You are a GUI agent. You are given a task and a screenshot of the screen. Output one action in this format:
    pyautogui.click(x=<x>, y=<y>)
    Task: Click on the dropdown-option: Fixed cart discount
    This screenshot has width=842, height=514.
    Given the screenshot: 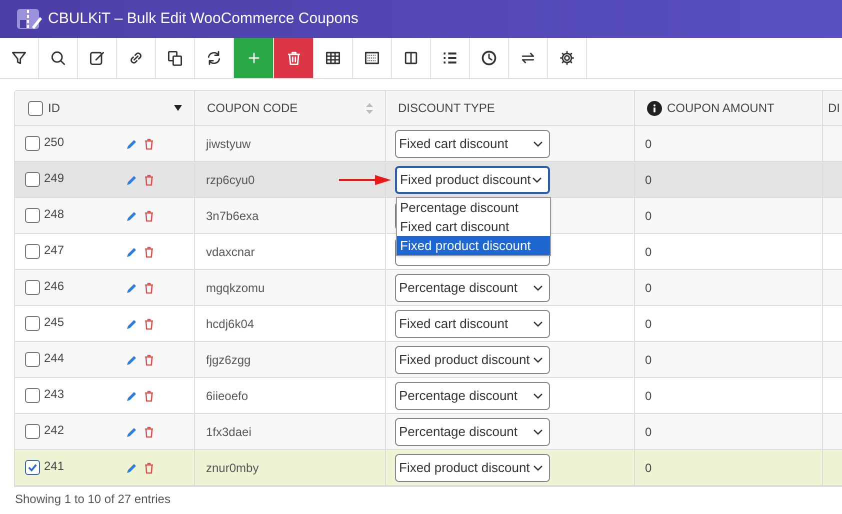 What is the action you would take?
    pyautogui.click(x=473, y=226)
    